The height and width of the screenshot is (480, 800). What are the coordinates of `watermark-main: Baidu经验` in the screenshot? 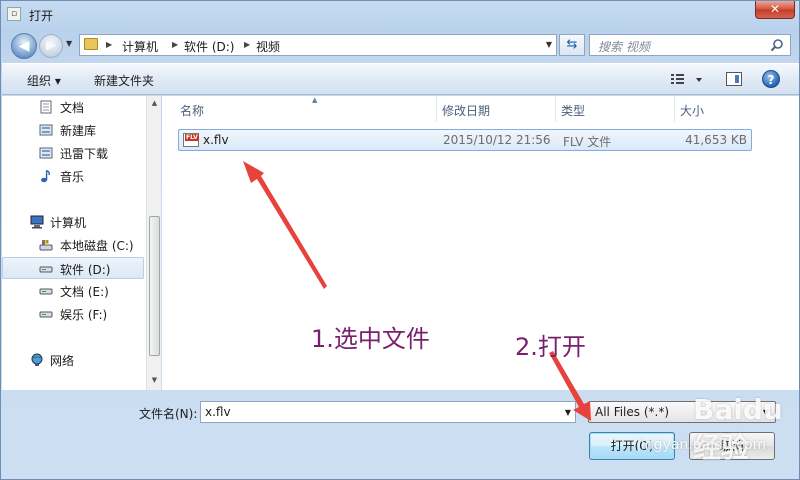 It's located at (738, 428).